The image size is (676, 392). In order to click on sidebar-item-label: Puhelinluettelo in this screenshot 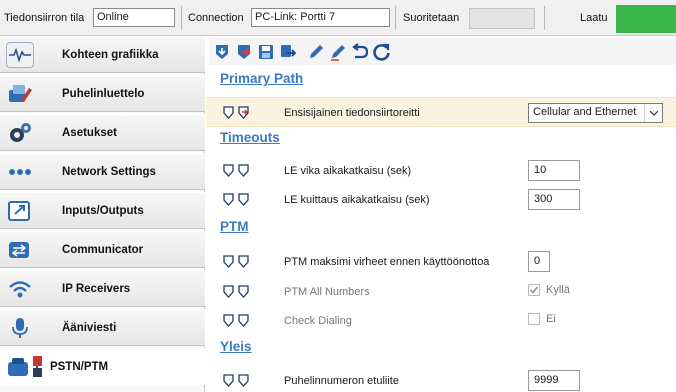, I will do `click(103, 94)`.